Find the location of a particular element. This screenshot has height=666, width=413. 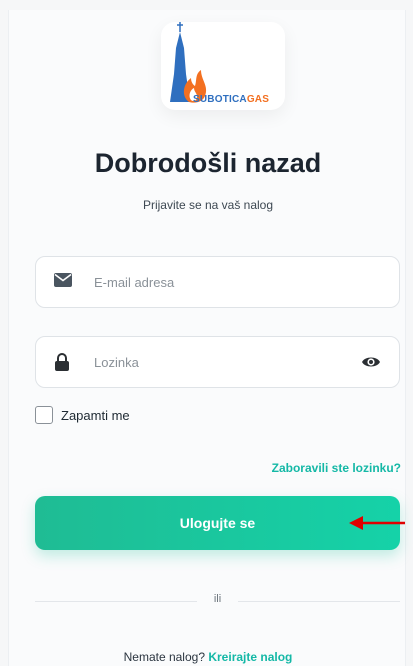

password-field: Lozinka is located at coordinates (217, 362).